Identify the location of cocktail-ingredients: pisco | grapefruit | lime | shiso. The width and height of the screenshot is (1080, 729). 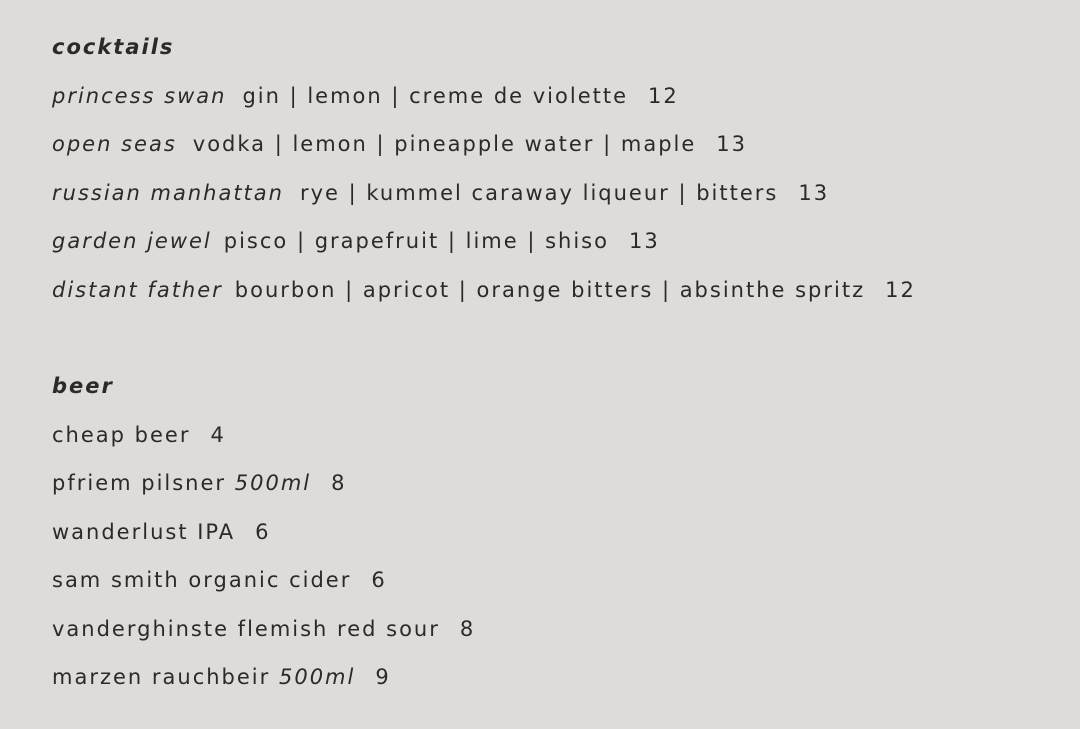
(416, 241).